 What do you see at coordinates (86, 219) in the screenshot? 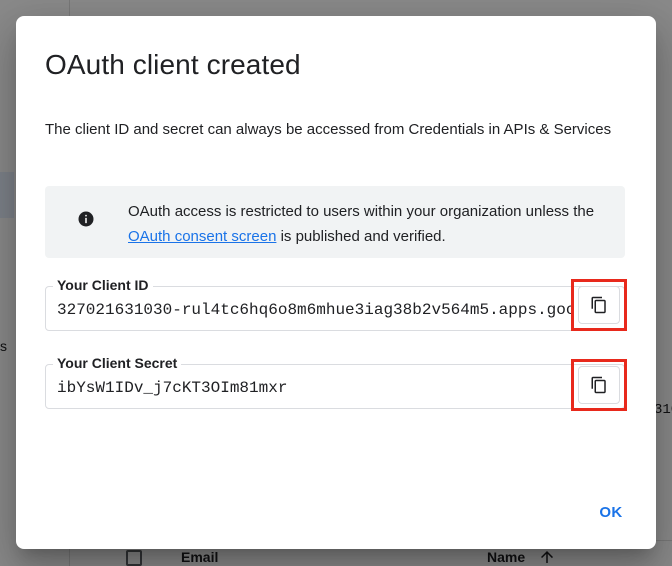
I see `info-icon` at bounding box center [86, 219].